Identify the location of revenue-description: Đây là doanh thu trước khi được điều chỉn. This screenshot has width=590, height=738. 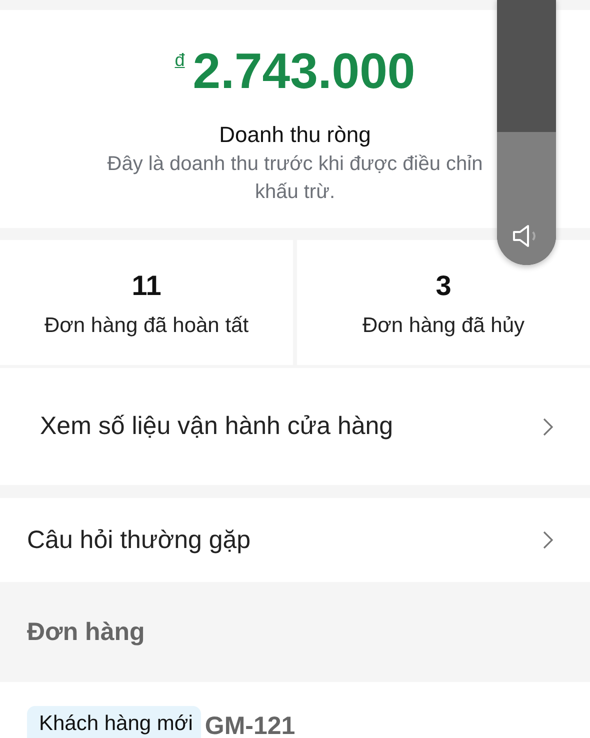
(295, 164).